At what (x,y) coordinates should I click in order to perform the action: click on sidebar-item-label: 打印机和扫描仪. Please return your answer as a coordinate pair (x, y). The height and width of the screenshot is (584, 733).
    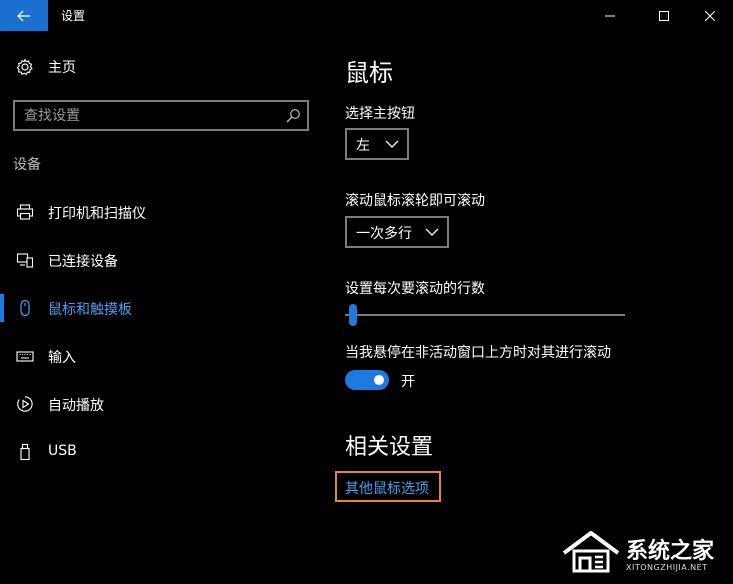
    Looking at the image, I should click on (97, 214).